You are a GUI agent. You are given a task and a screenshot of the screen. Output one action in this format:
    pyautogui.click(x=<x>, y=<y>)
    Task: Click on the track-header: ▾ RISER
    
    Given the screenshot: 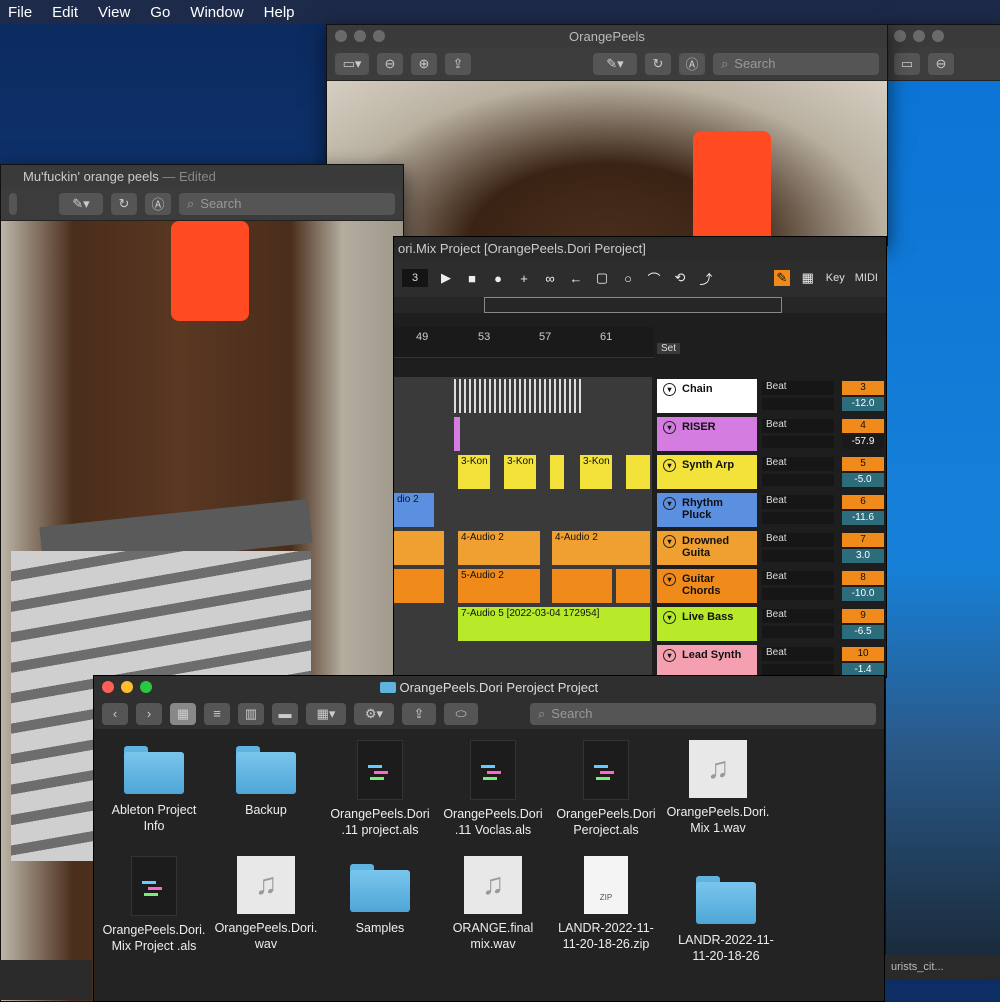 What is the action you would take?
    pyautogui.click(x=707, y=434)
    